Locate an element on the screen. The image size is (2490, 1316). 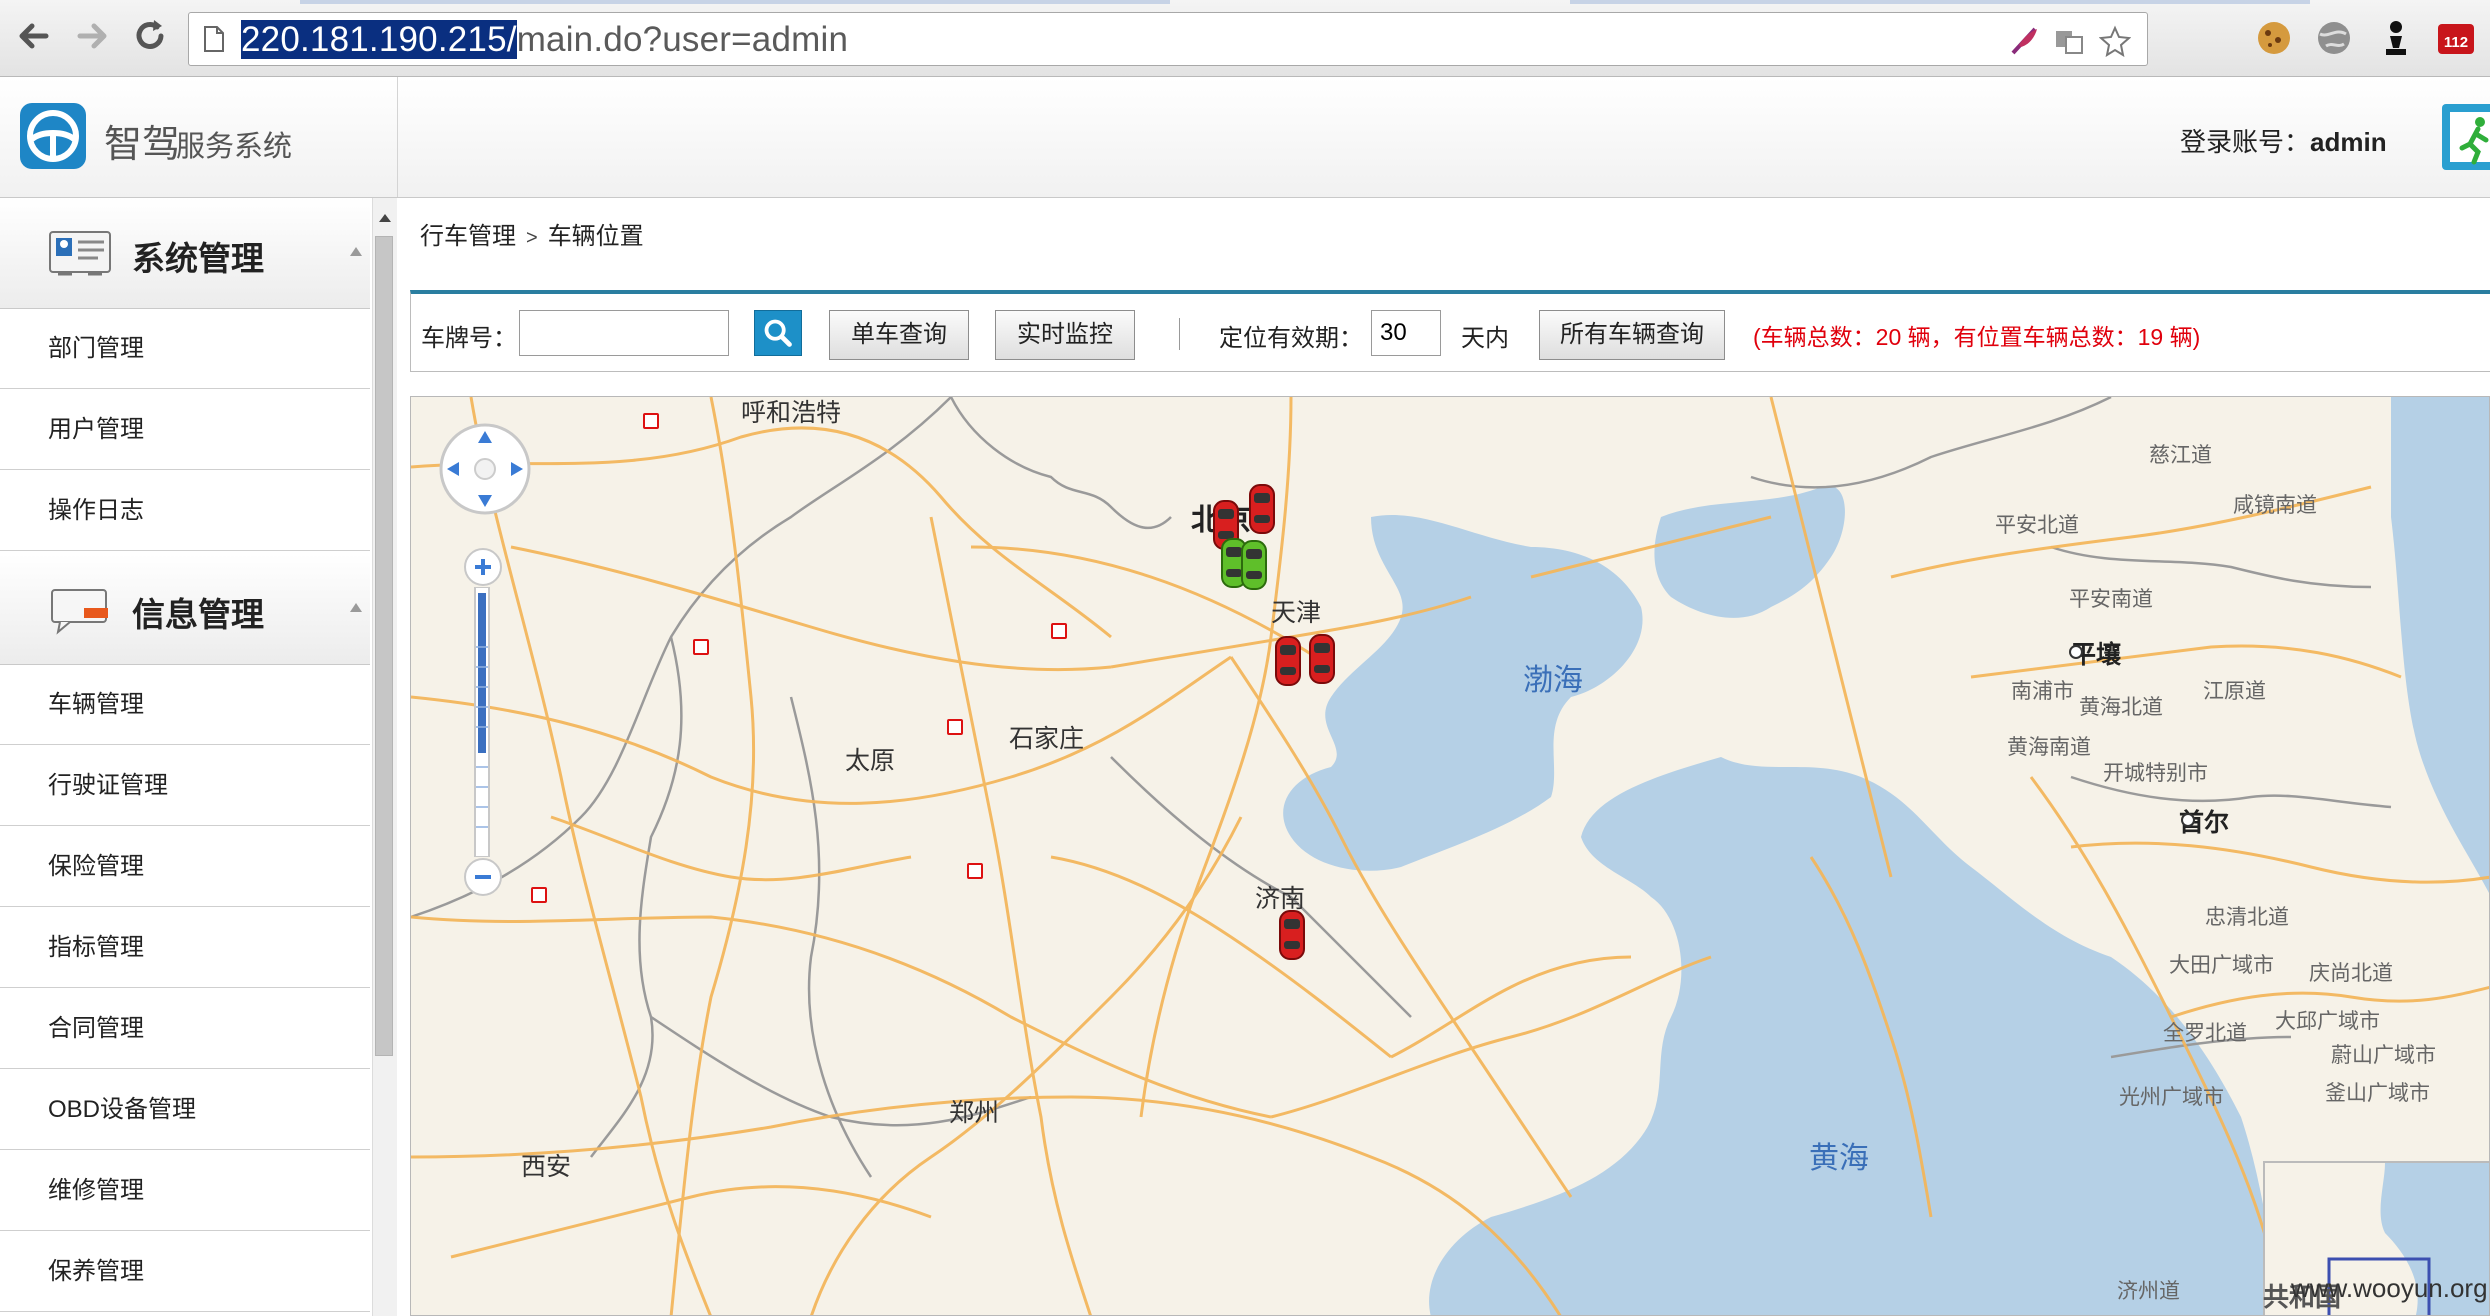
validity-unit: 天内 is located at coordinates (1485, 338).